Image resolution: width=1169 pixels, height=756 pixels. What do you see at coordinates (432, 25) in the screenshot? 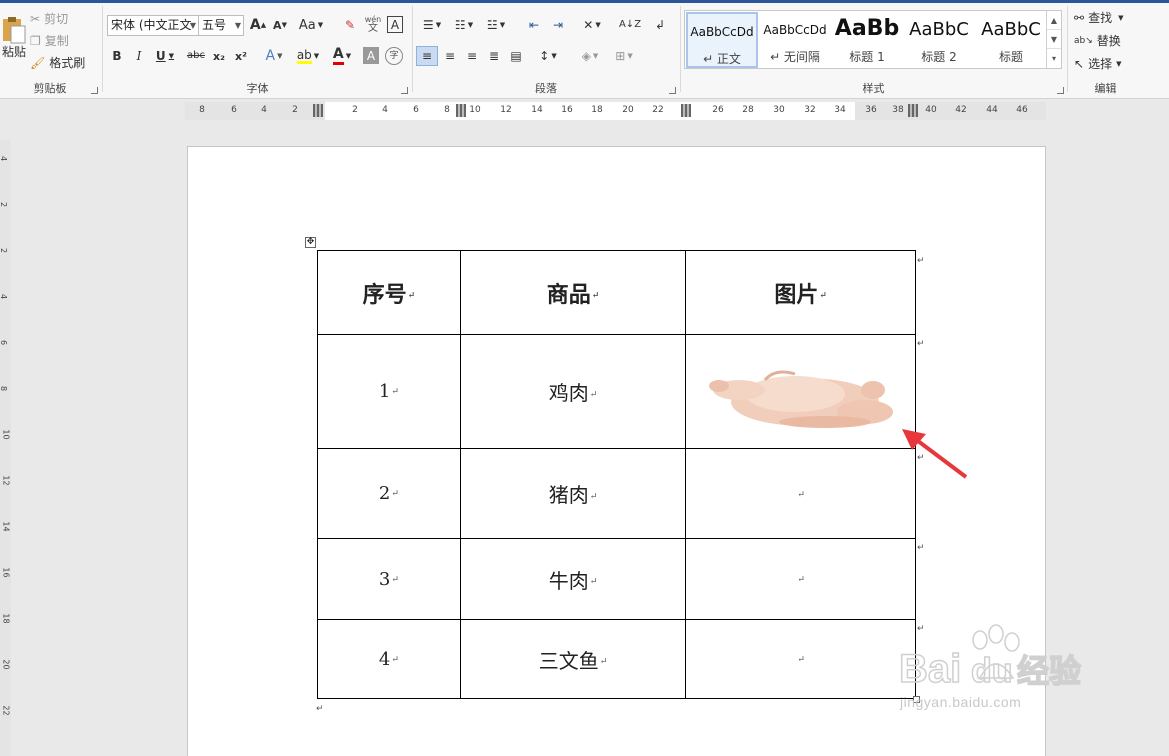
I see `bullets-button: ☰ ▼` at bounding box center [432, 25].